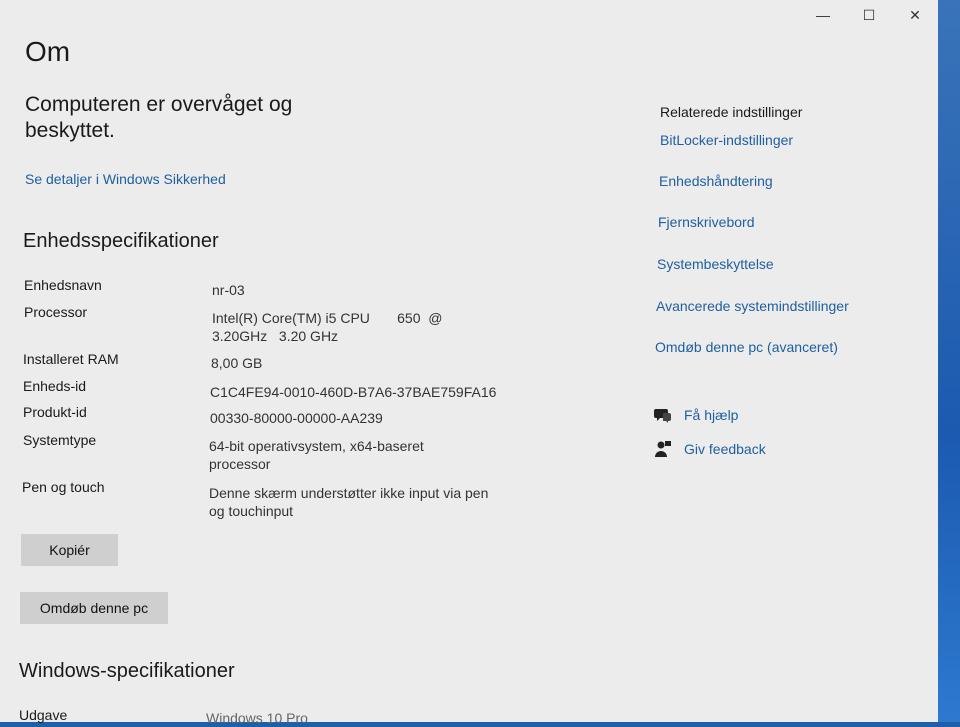  Describe the element at coordinates (715, 264) in the screenshot. I see `system-protection-link: Systembeskyttelse` at that location.